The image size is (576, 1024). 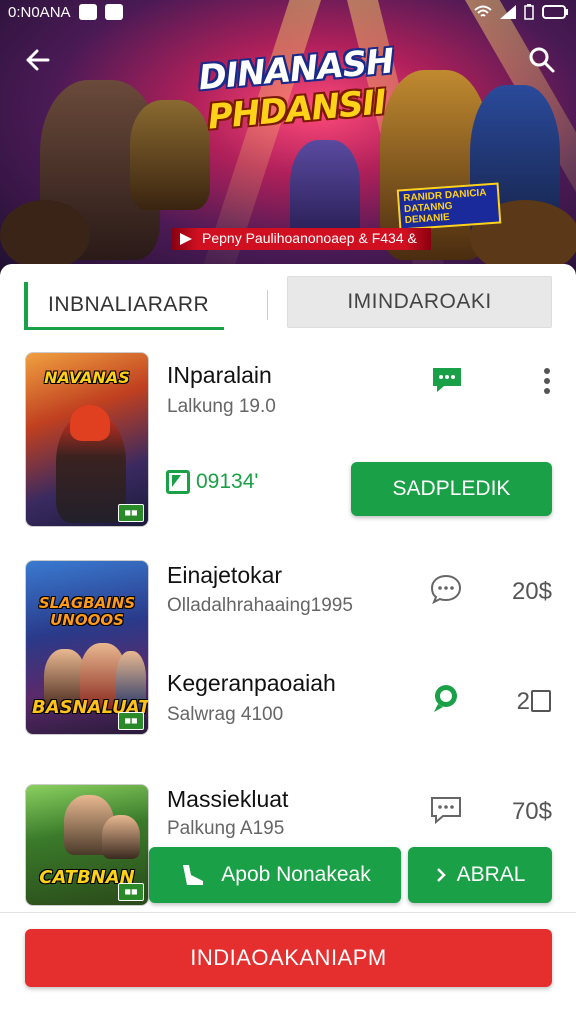 I want to click on rating-icon, so click(x=178, y=482).